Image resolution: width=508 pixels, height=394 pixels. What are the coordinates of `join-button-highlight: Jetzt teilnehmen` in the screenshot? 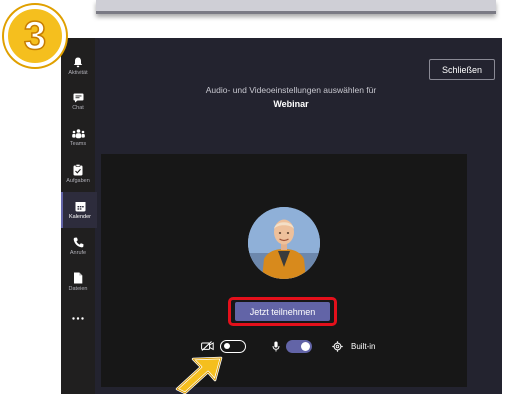 It's located at (282, 311).